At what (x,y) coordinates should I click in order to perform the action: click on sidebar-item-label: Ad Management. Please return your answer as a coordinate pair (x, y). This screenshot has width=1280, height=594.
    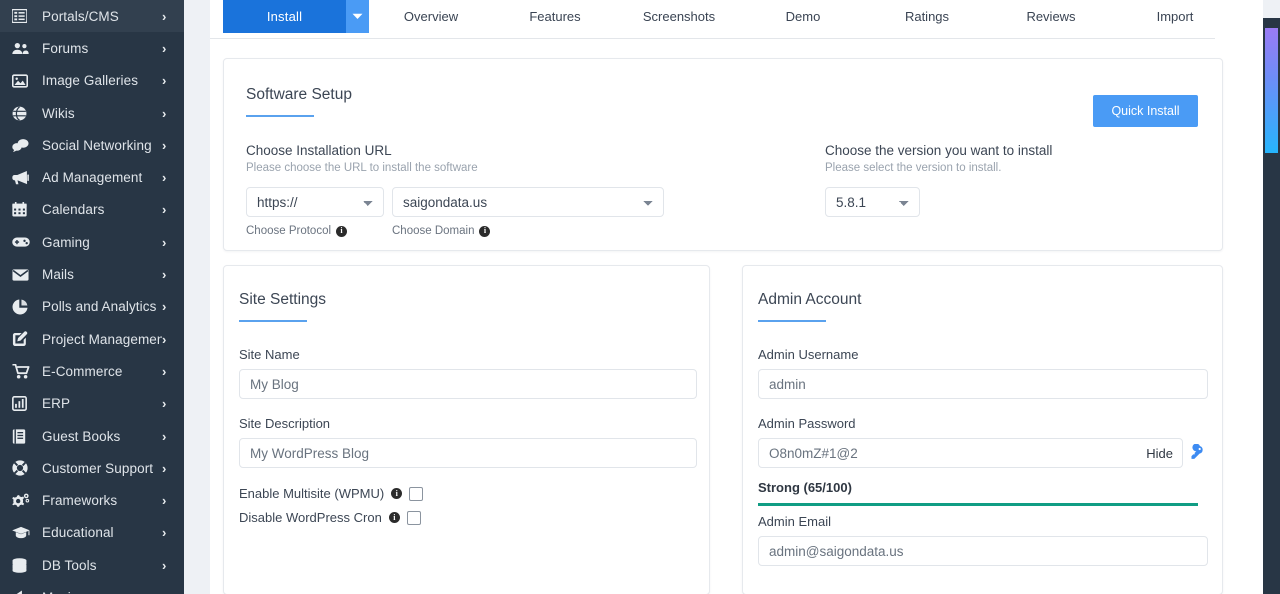
    Looking at the image, I should click on (92, 178).